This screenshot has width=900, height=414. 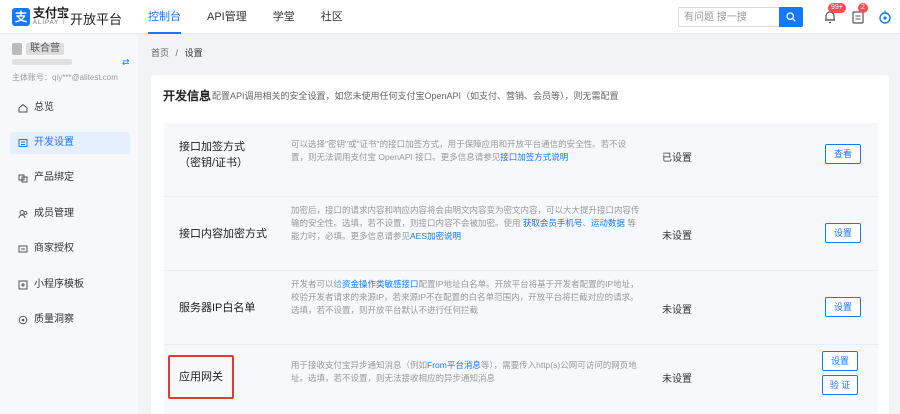 What do you see at coordinates (677, 158) in the screenshot?
I see `setting-status: 已设置` at bounding box center [677, 158].